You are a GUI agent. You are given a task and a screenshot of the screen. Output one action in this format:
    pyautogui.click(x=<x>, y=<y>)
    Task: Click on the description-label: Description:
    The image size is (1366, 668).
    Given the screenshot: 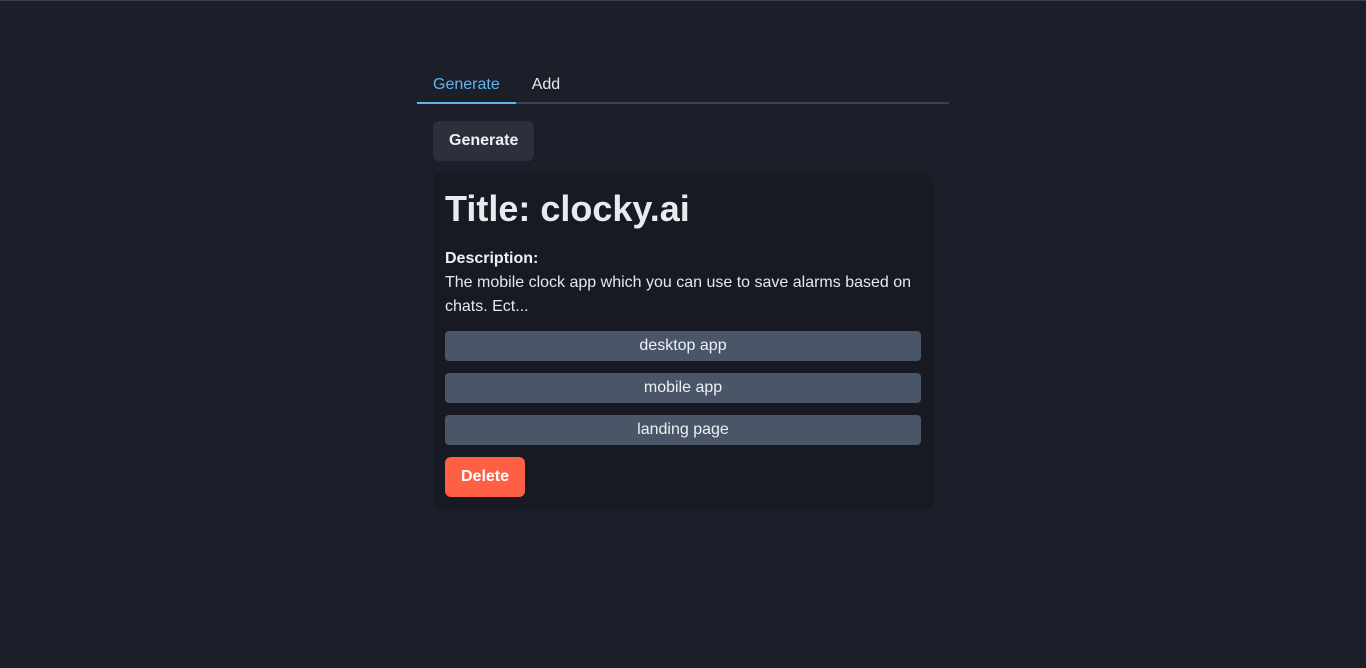 What is the action you would take?
    pyautogui.click(x=492, y=258)
    